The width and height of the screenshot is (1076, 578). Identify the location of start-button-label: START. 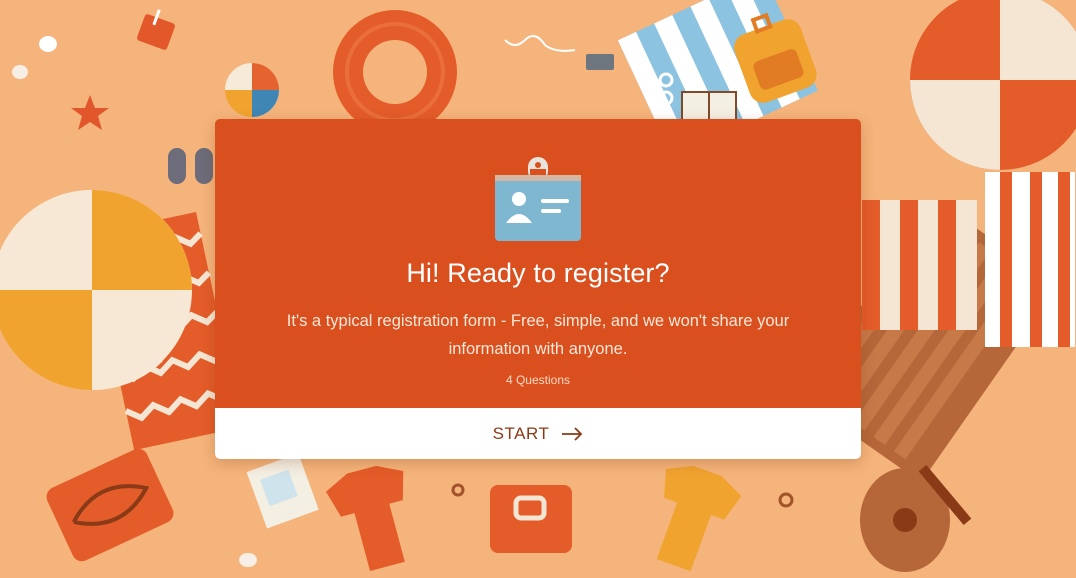
(521, 433).